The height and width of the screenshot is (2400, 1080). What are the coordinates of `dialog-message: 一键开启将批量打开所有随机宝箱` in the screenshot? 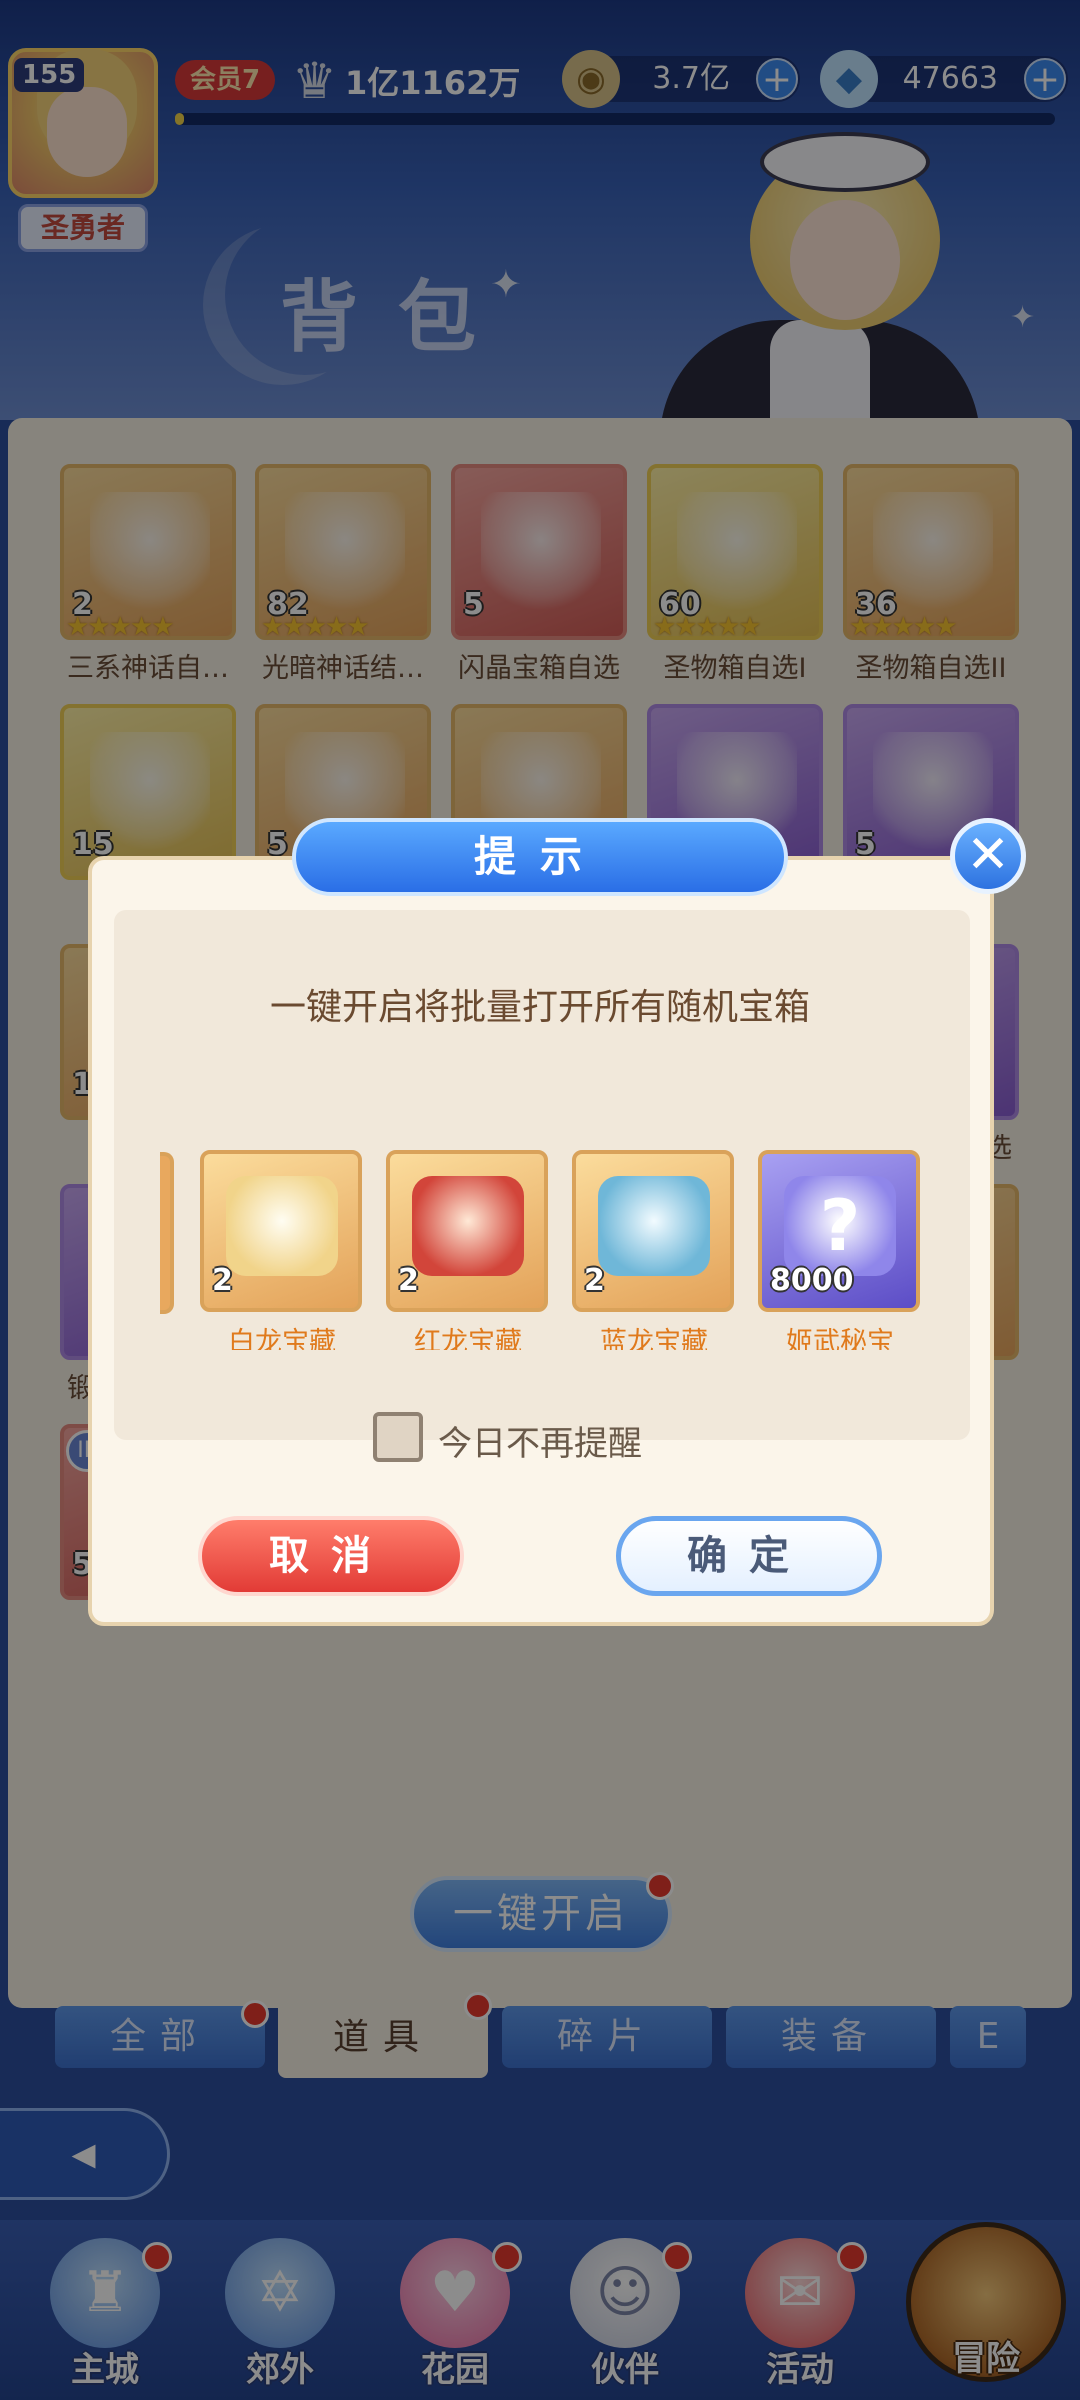 It's located at (539, 1007).